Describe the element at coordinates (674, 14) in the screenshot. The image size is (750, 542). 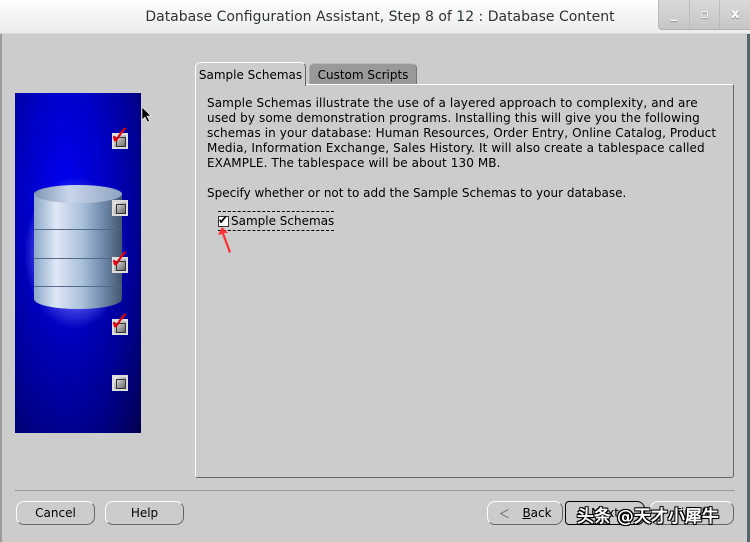
I see `minimize-button: _` at that location.